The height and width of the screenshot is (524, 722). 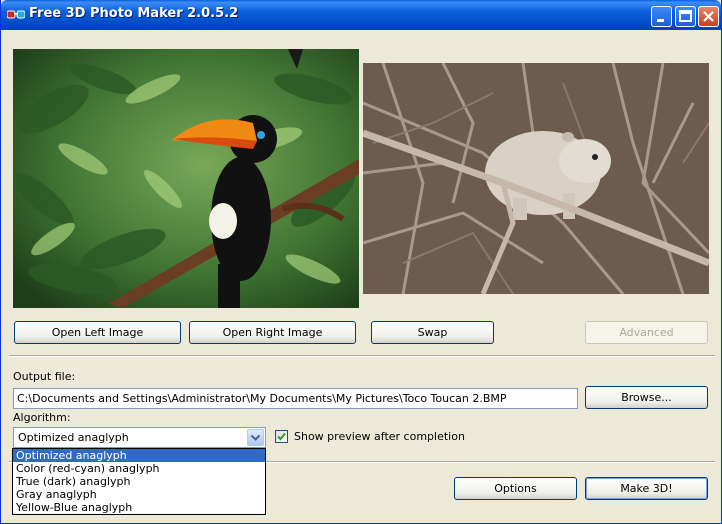 I want to click on algorithm-option-optimized: Optimized anaglyph, so click(x=139, y=455).